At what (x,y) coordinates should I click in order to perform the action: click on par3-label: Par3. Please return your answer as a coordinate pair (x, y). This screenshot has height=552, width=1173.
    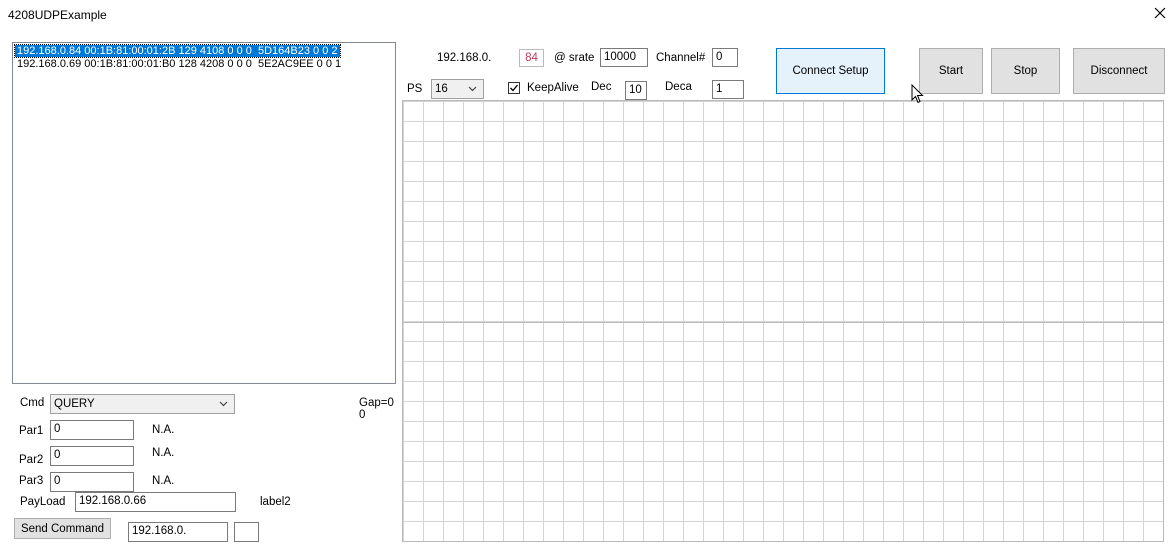
    Looking at the image, I should click on (31, 481).